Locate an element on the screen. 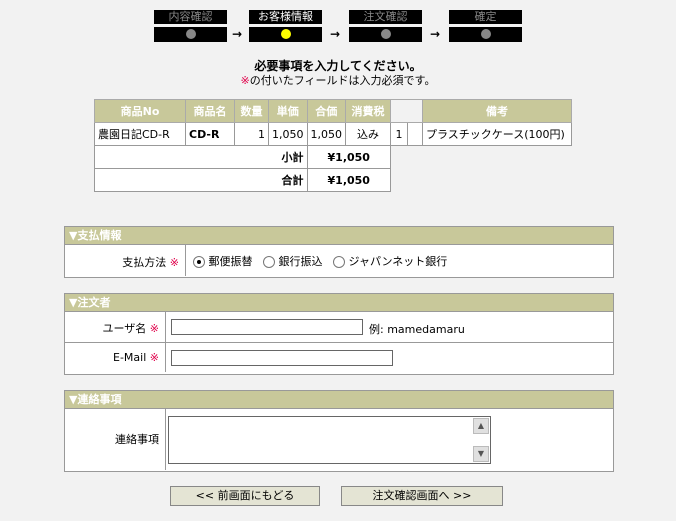 This screenshot has width=676, height=521. payment-method-label-cell: 支払方法 ※ is located at coordinates (125, 260).